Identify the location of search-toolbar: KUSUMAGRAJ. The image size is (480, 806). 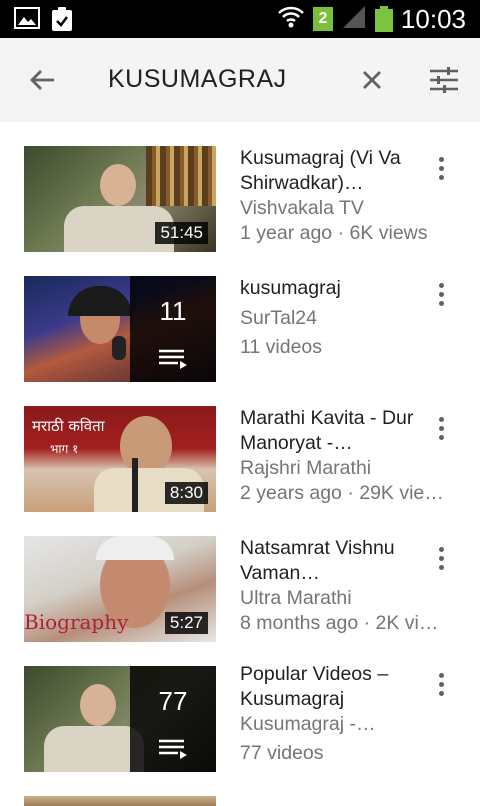
(240, 80).